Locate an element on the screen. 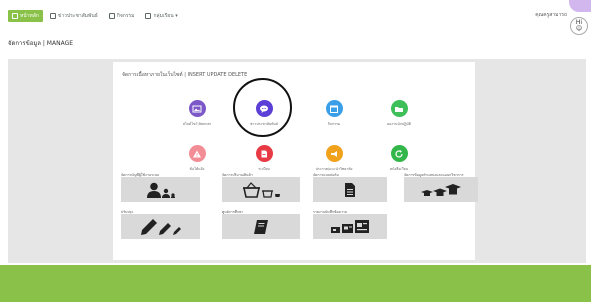  announcement-button: ประกาศ/แนะนำวิทยาลัย is located at coordinates (334, 158).